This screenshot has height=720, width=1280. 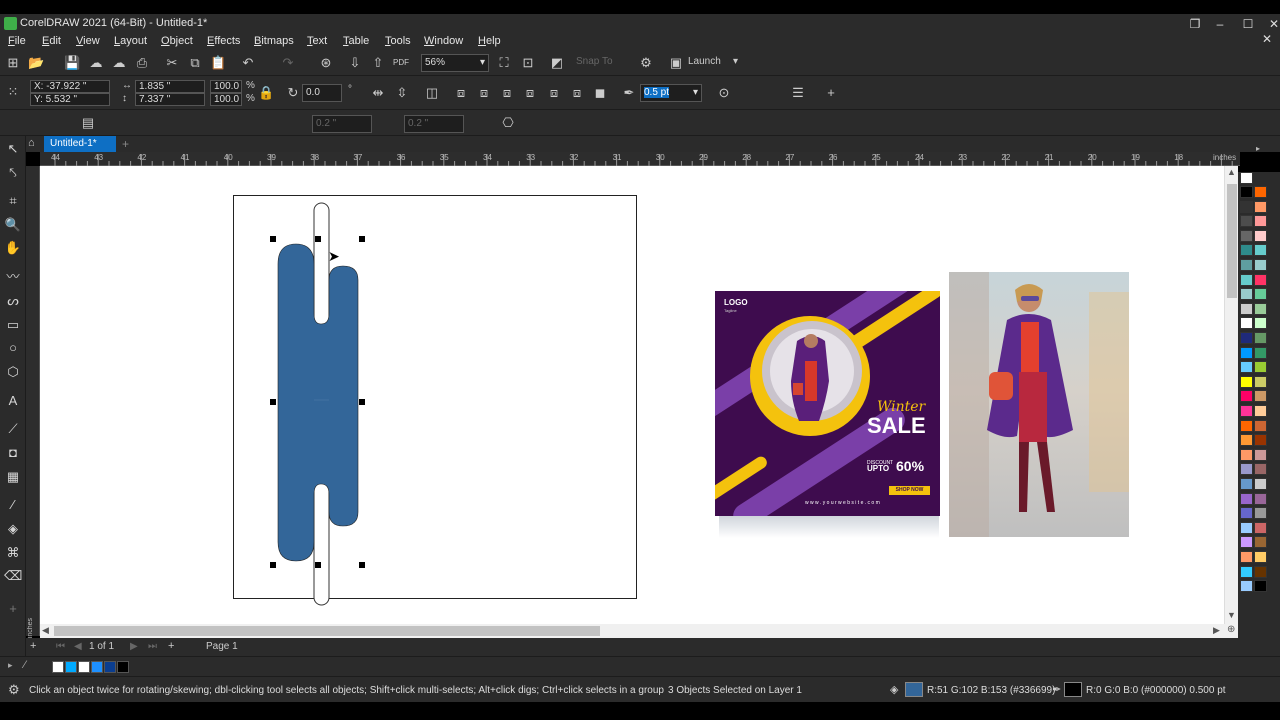 What do you see at coordinates (125, 144) in the screenshot?
I see `new-tab-icon: +` at bounding box center [125, 144].